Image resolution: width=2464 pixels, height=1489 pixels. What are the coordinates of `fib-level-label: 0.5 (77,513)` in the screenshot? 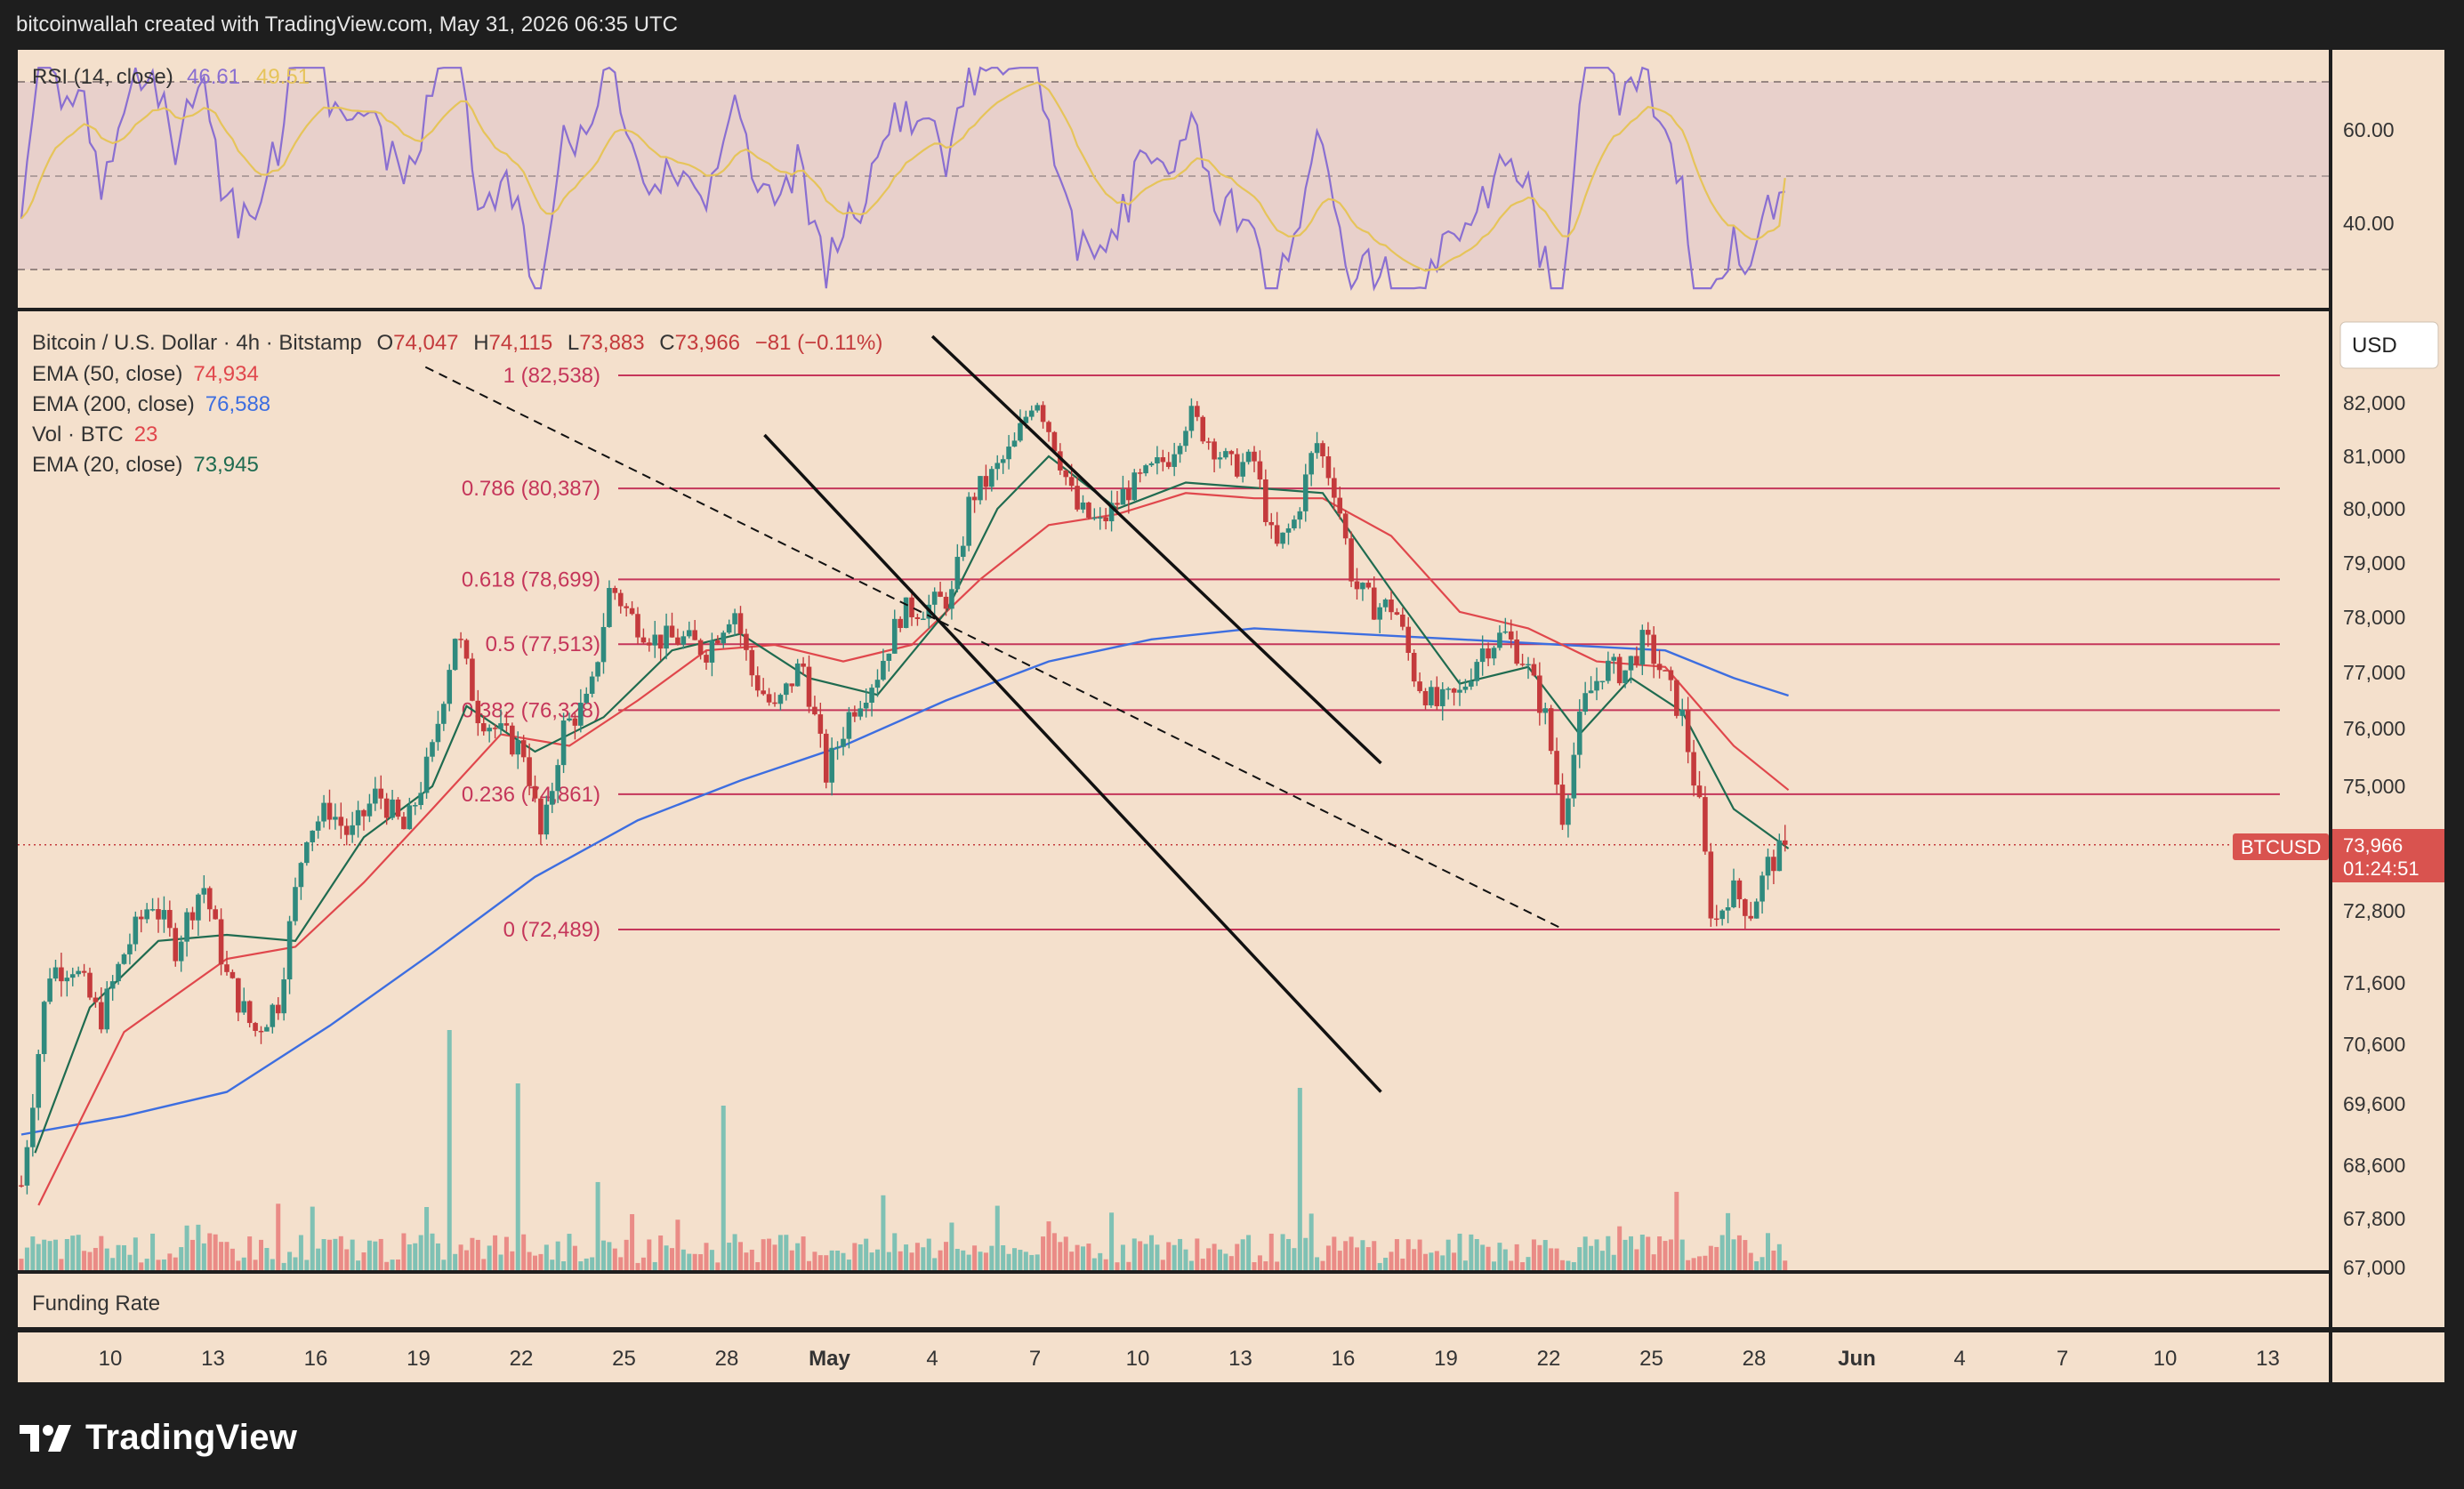 It's located at (543, 644).